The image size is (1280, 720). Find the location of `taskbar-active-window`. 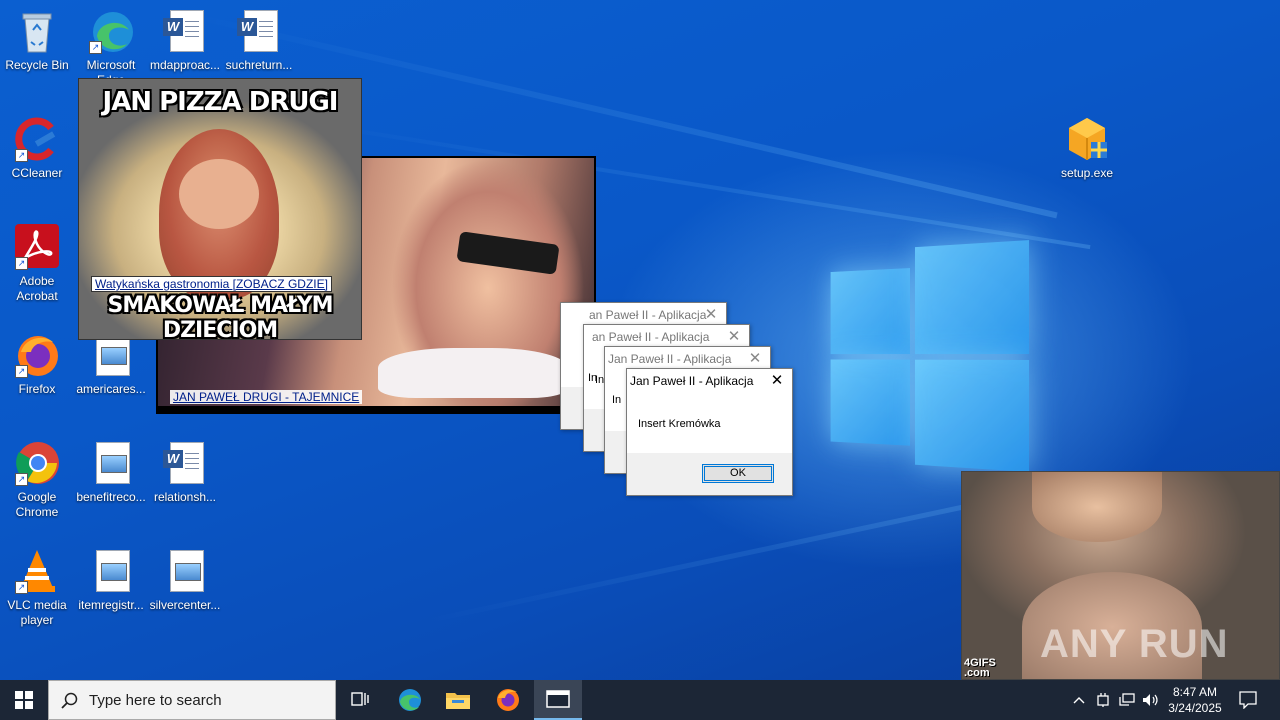

taskbar-active-window is located at coordinates (558, 700).